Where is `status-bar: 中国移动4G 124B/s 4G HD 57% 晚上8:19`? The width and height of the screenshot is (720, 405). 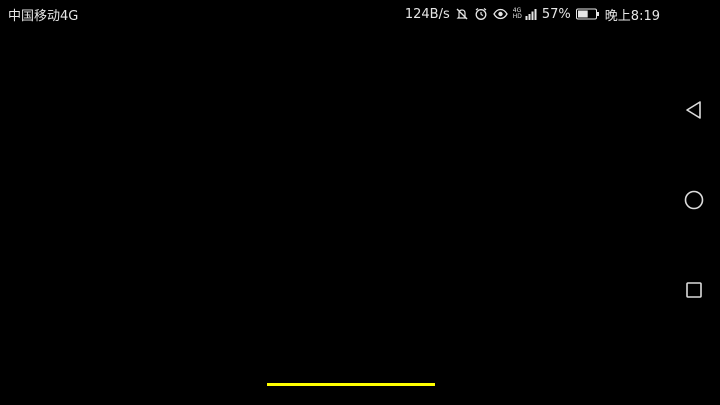 status-bar: 中国移动4G 124B/s 4G HD 57% 晚上8:19 is located at coordinates (334, 14).